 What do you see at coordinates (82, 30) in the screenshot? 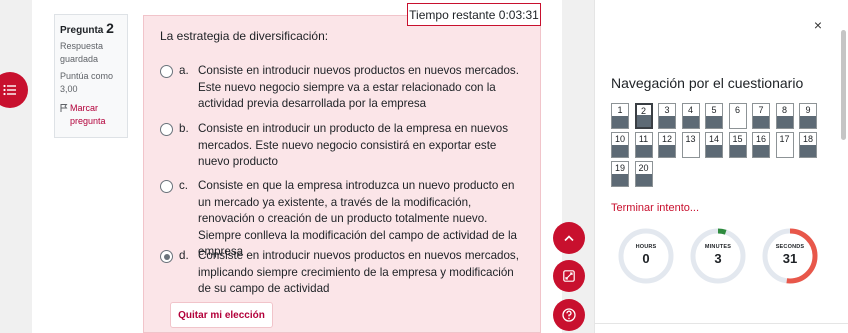
I see `question-label: Pregunta` at bounding box center [82, 30].